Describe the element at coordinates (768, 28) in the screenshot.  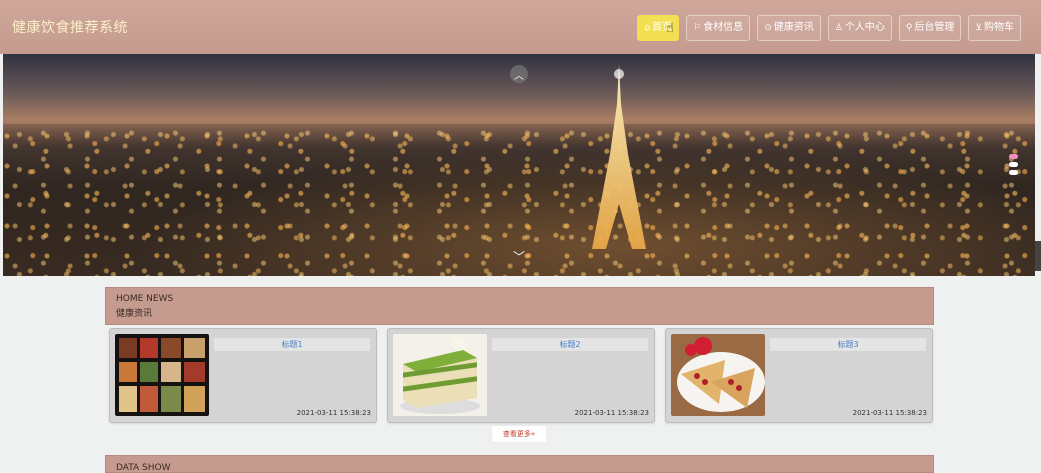
I see `info-circle-icon: ⊙` at that location.